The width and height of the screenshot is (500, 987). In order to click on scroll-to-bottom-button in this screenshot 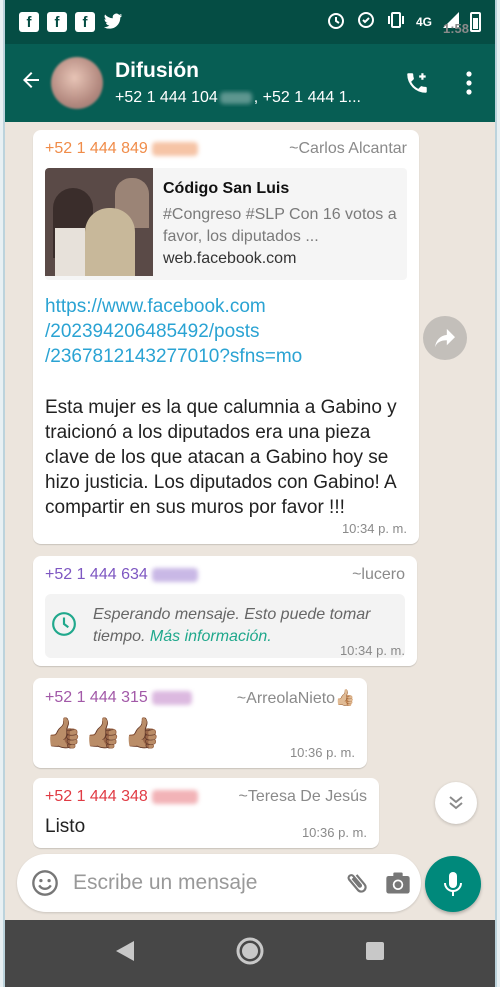, I will do `click(456, 803)`.